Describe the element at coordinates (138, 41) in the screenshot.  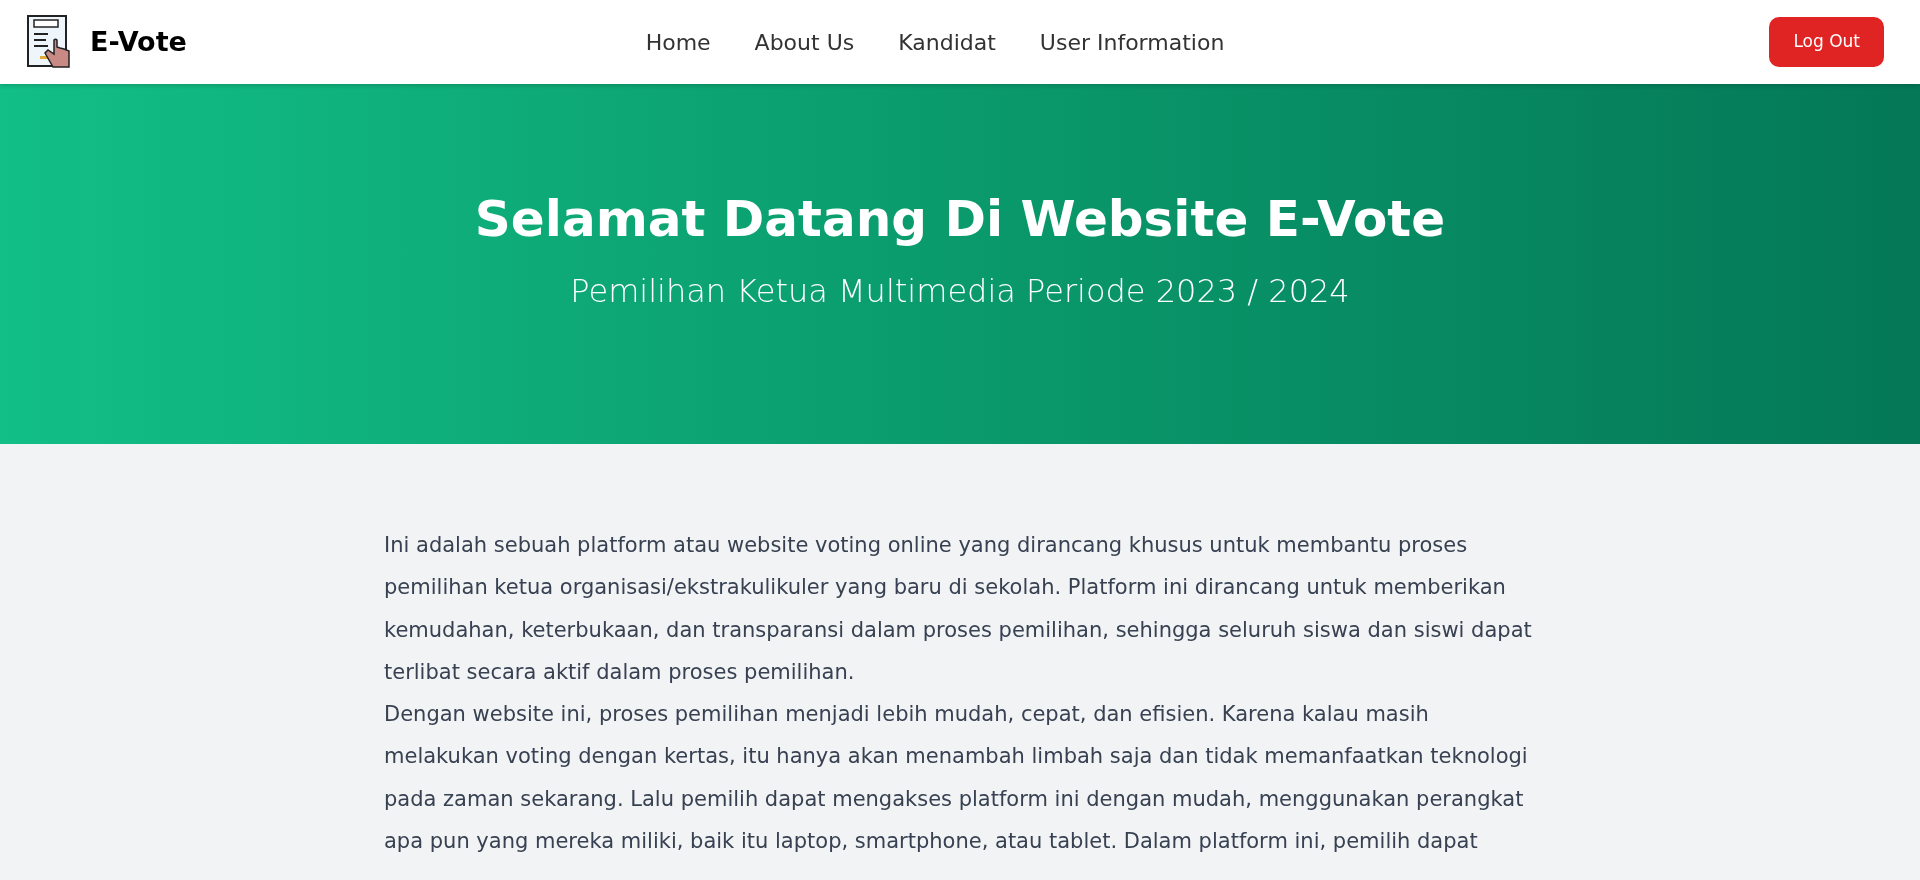
I see `brand-name: E-Vote` at that location.